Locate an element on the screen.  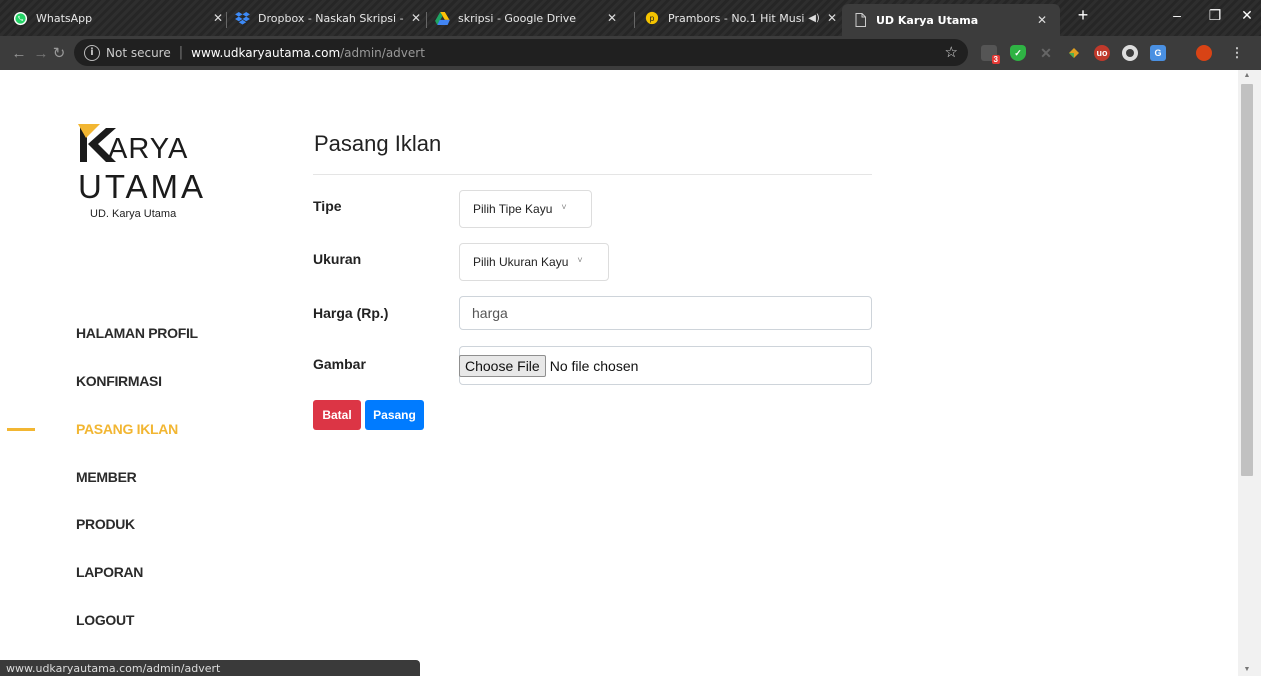
translate-icon: G is located at coordinates (1158, 53).